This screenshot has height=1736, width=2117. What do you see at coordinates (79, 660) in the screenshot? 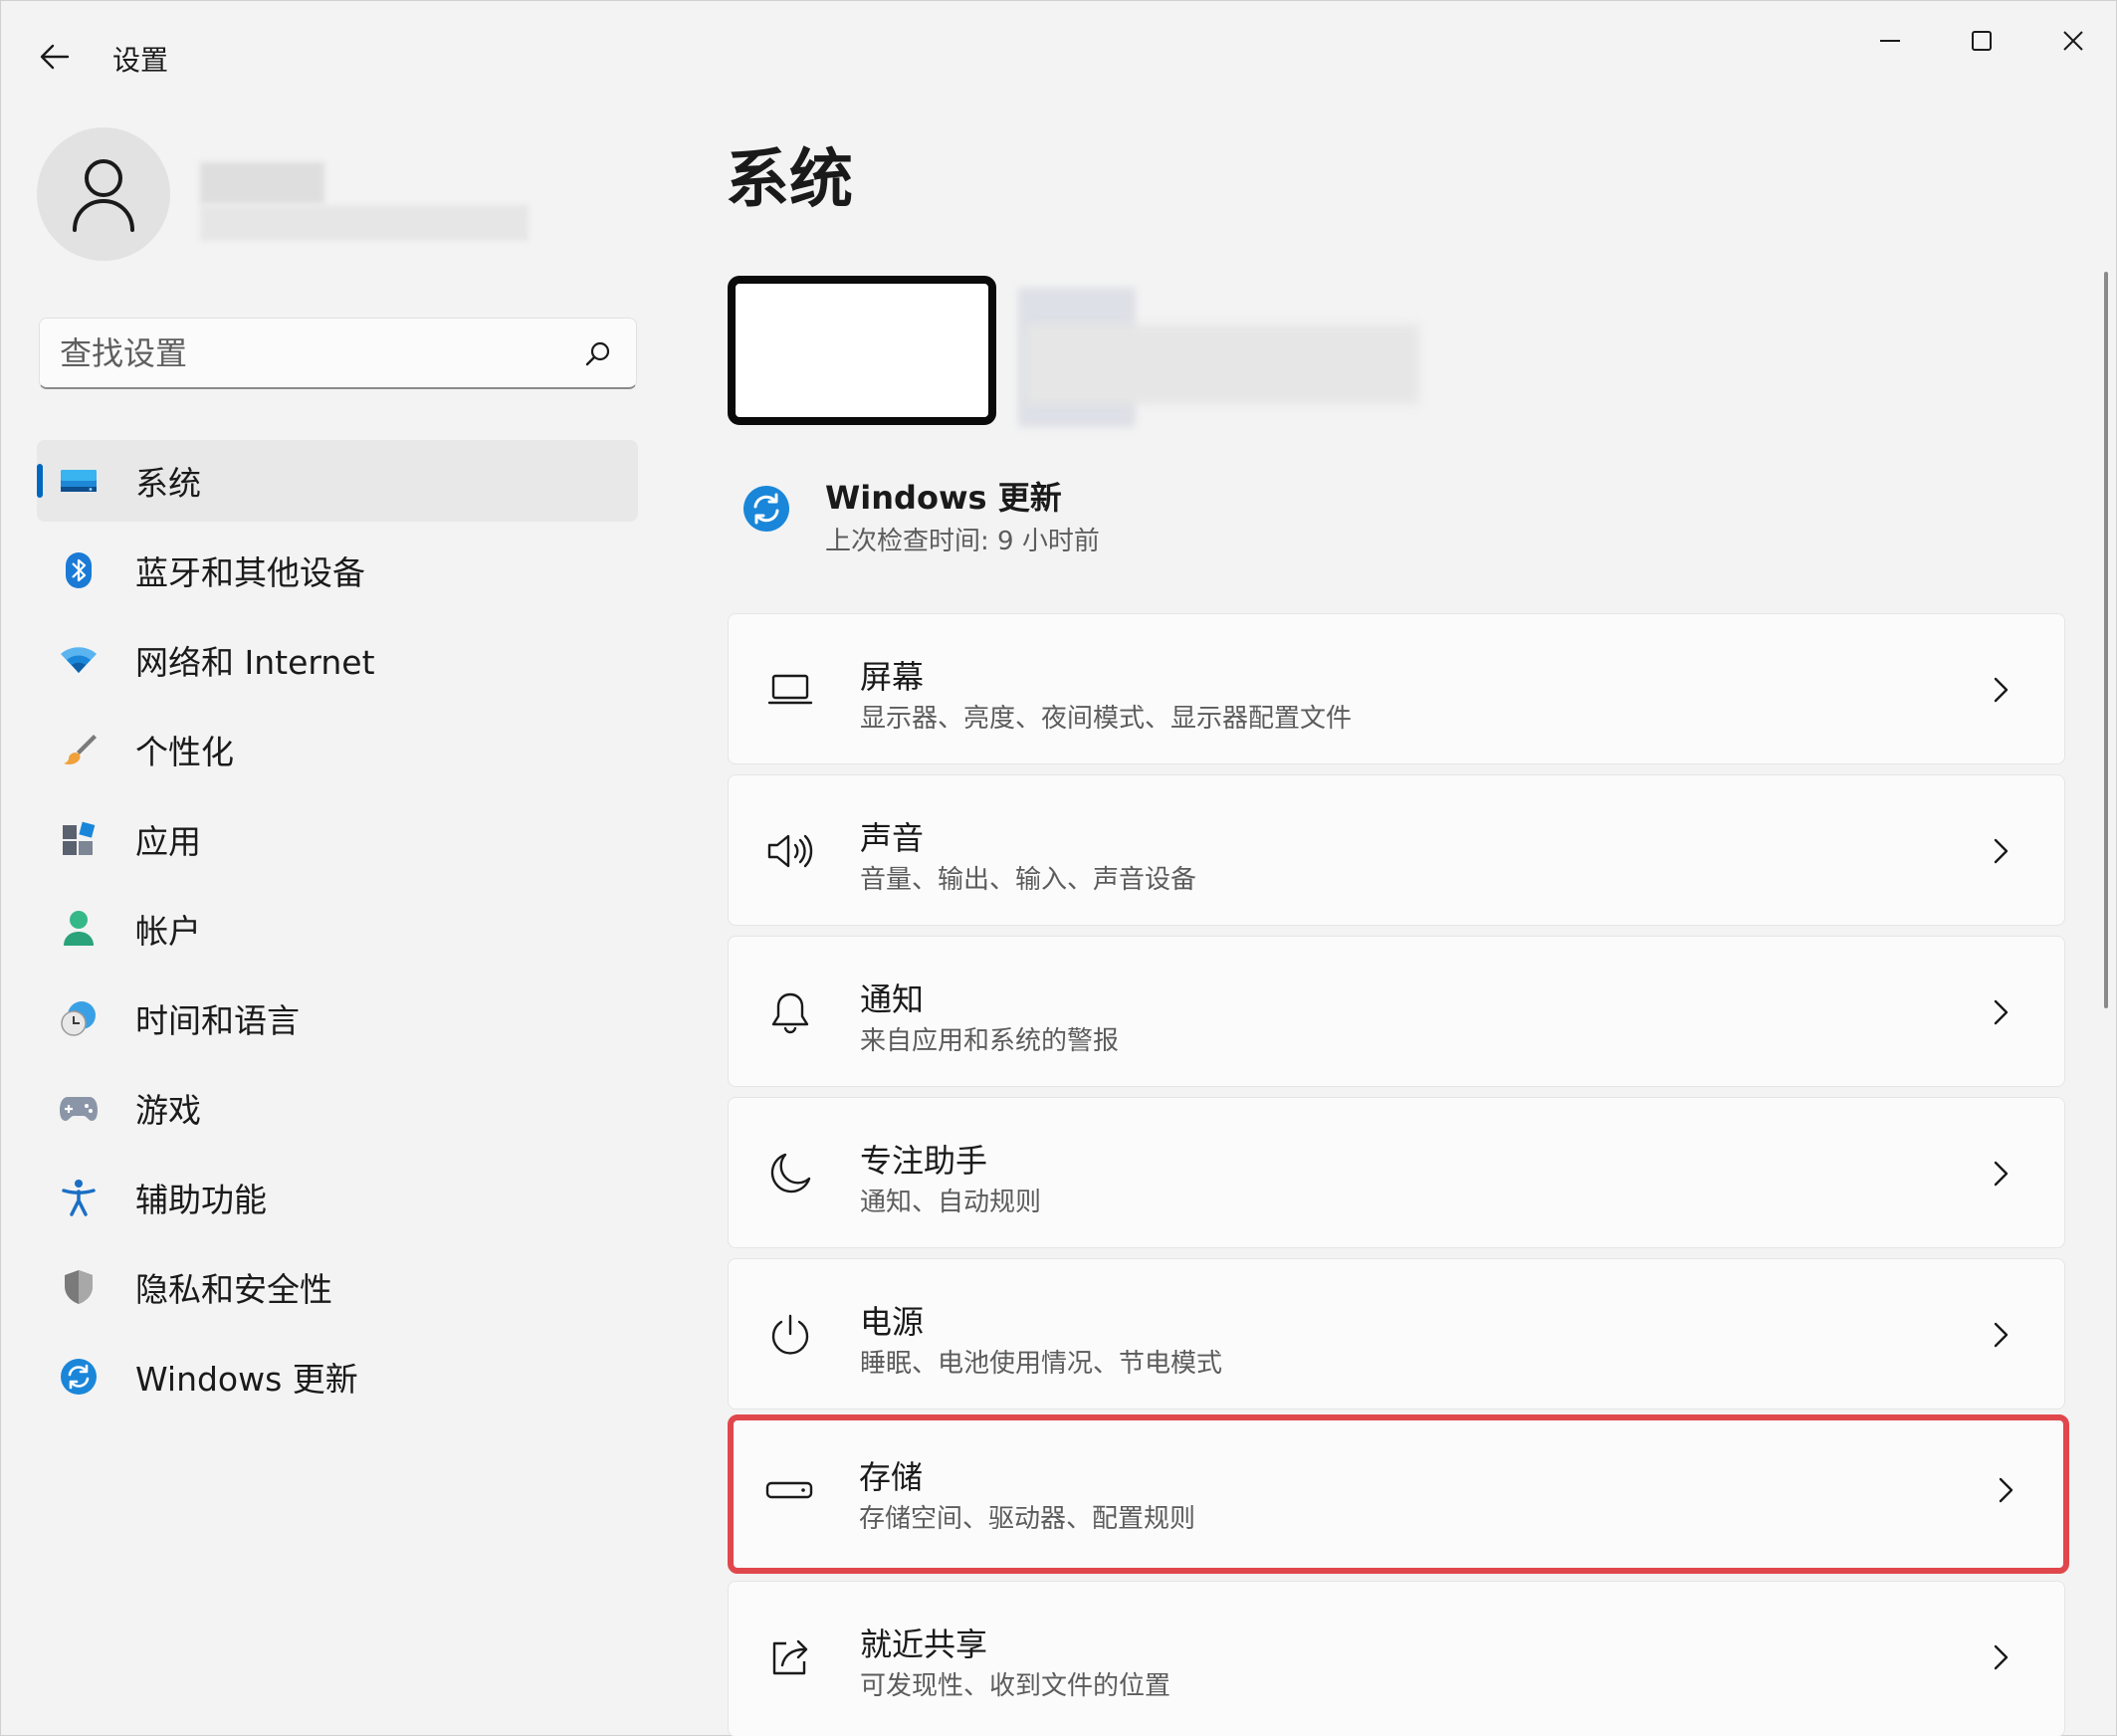
I see `wifi-icon` at bounding box center [79, 660].